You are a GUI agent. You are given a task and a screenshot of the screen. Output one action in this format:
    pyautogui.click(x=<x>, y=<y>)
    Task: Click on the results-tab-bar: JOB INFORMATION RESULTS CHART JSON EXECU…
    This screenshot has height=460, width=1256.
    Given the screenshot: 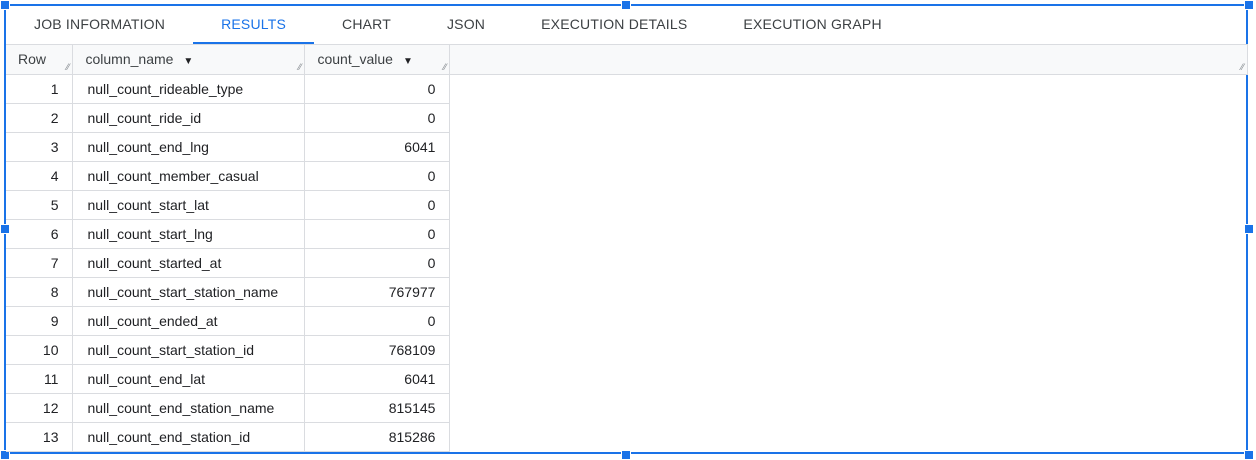 What is the action you would take?
    pyautogui.click(x=627, y=25)
    